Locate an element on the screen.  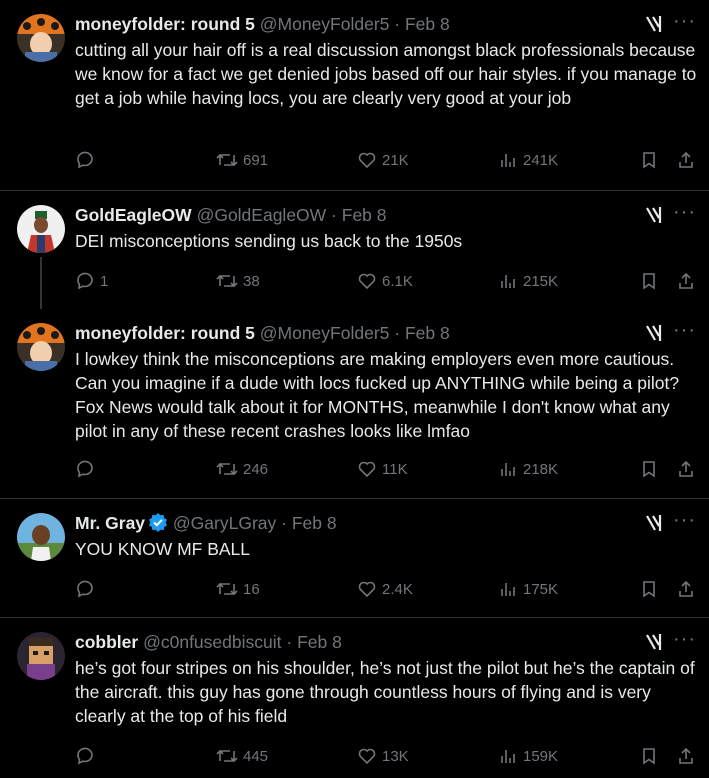
display-name: GoldEagleOW is located at coordinates (133, 215).